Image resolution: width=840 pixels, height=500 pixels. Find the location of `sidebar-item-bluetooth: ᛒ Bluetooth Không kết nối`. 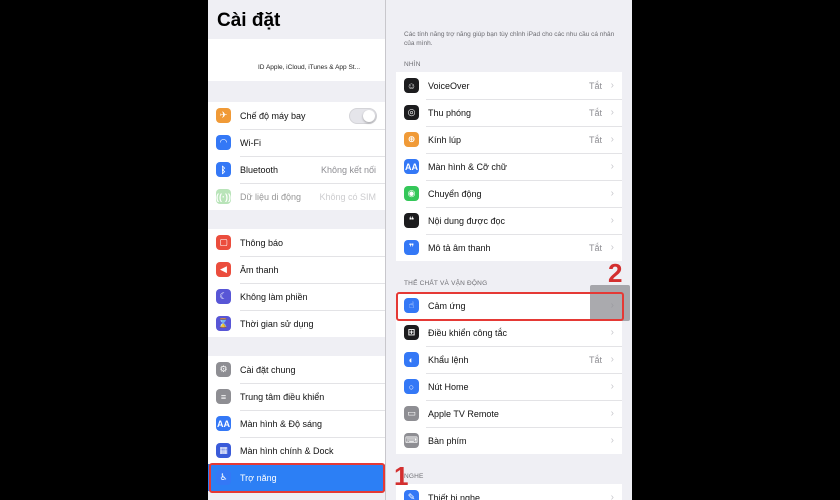

sidebar-item-bluetooth: ᛒ Bluetooth Không kết nối is located at coordinates (296, 169).